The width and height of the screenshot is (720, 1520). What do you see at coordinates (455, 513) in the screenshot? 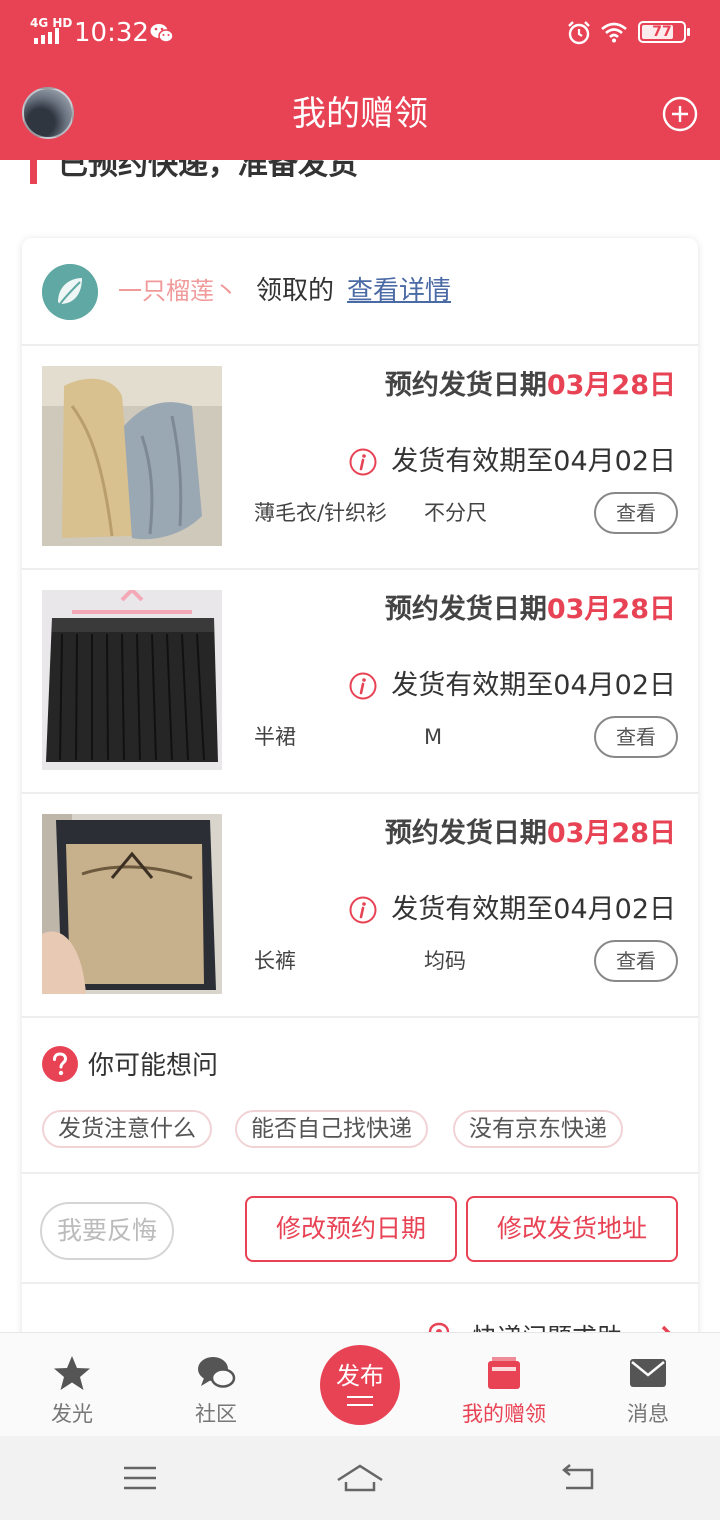
I see `item-size: 不分尺` at bounding box center [455, 513].